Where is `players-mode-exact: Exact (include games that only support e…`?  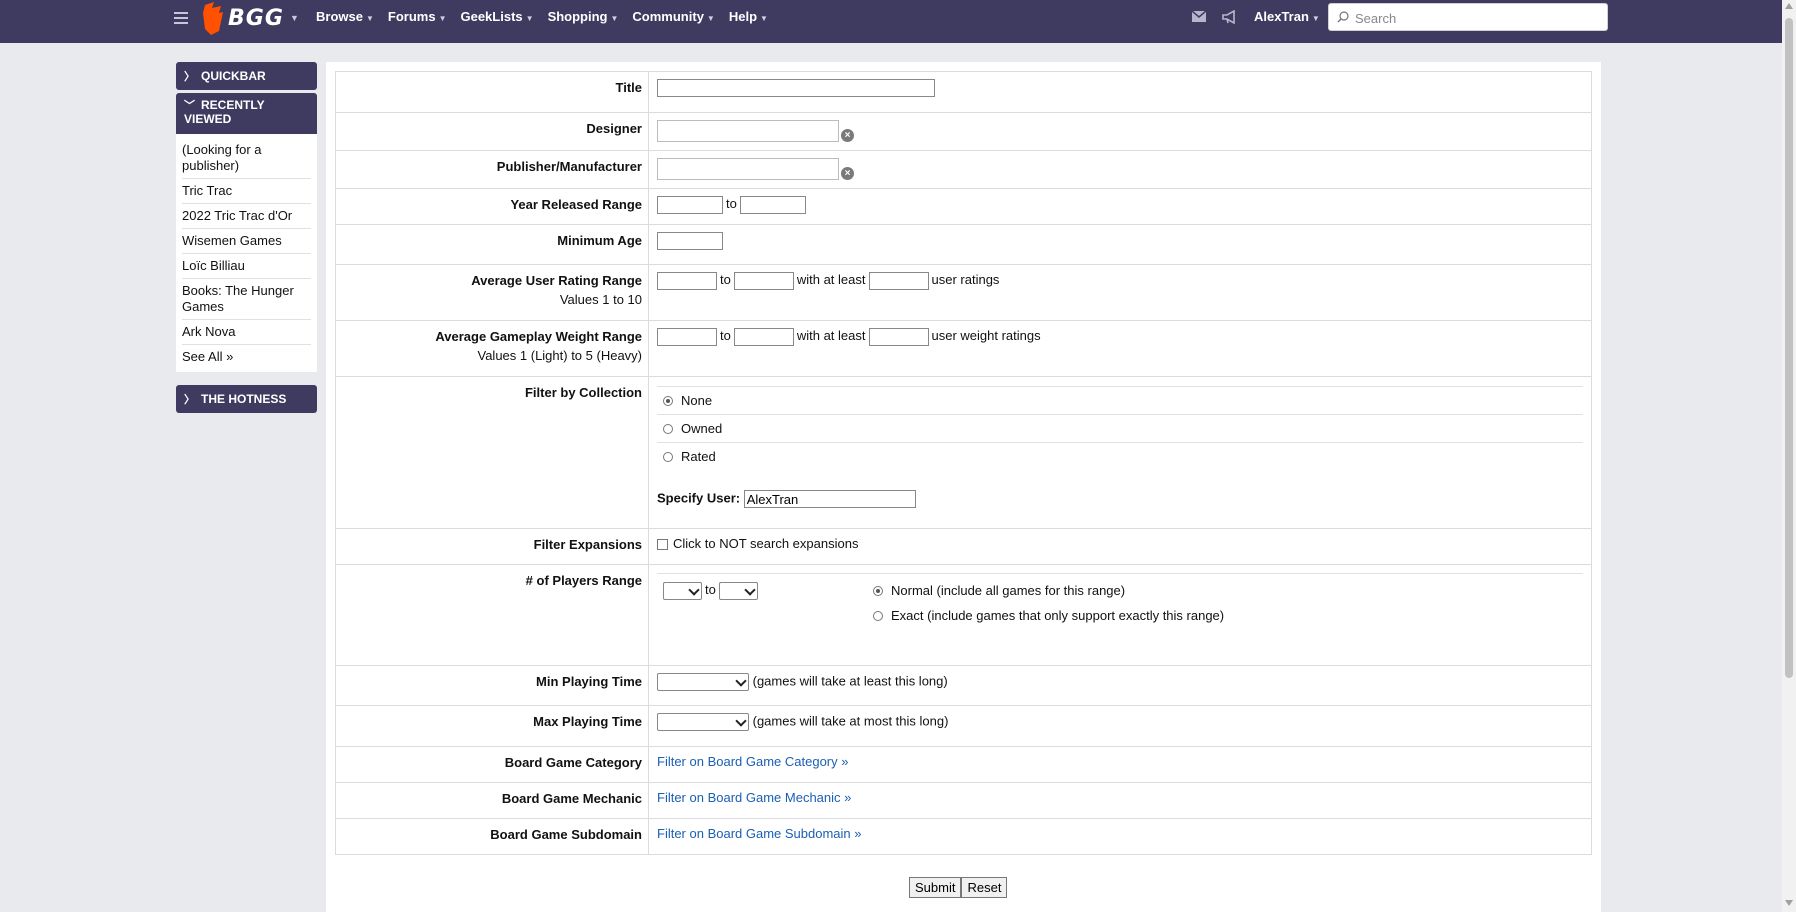
players-mode-exact: Exact (include games that only support e… is located at coordinates (1048, 615).